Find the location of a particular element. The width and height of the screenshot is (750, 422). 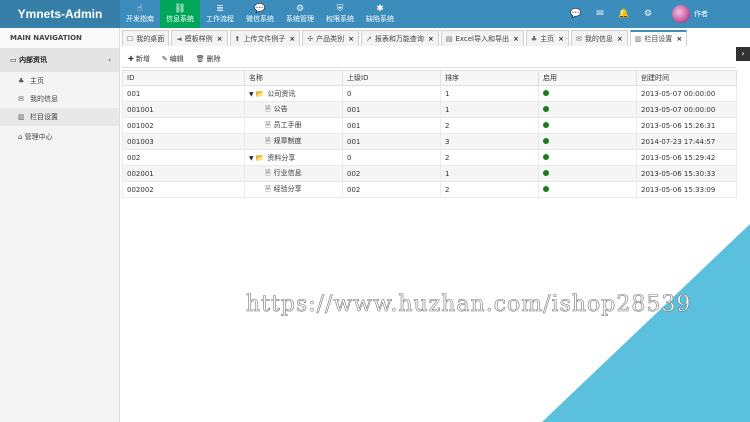

tab-6: ♣ 主页 × is located at coordinates (547, 38).